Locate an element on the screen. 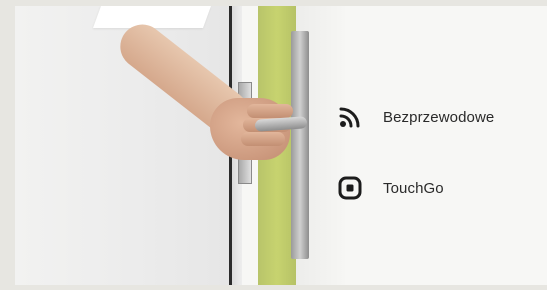 The width and height of the screenshot is (547, 290). wireless-signal-icon is located at coordinates (350, 117).